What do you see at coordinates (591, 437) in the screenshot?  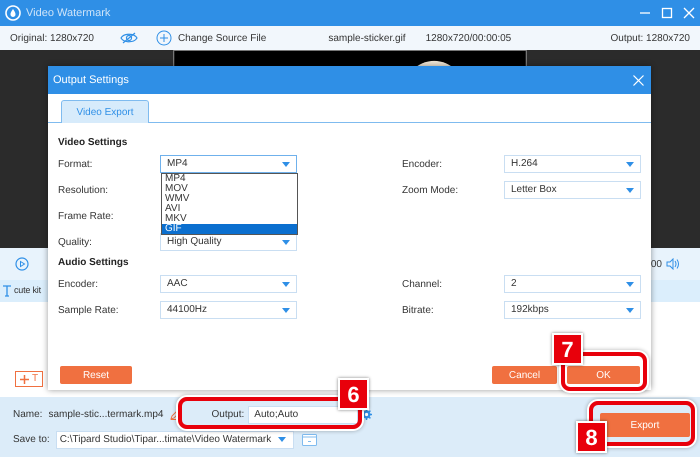 I see `step-number-badge: 8` at bounding box center [591, 437].